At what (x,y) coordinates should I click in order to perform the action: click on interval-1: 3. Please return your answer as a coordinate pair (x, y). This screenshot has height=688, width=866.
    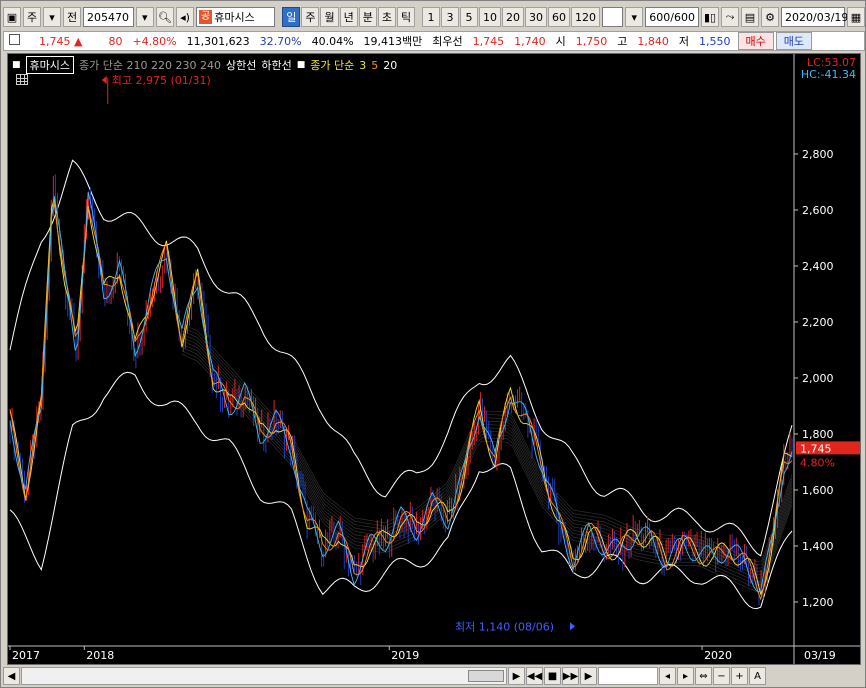
    Looking at the image, I should click on (450, 17).